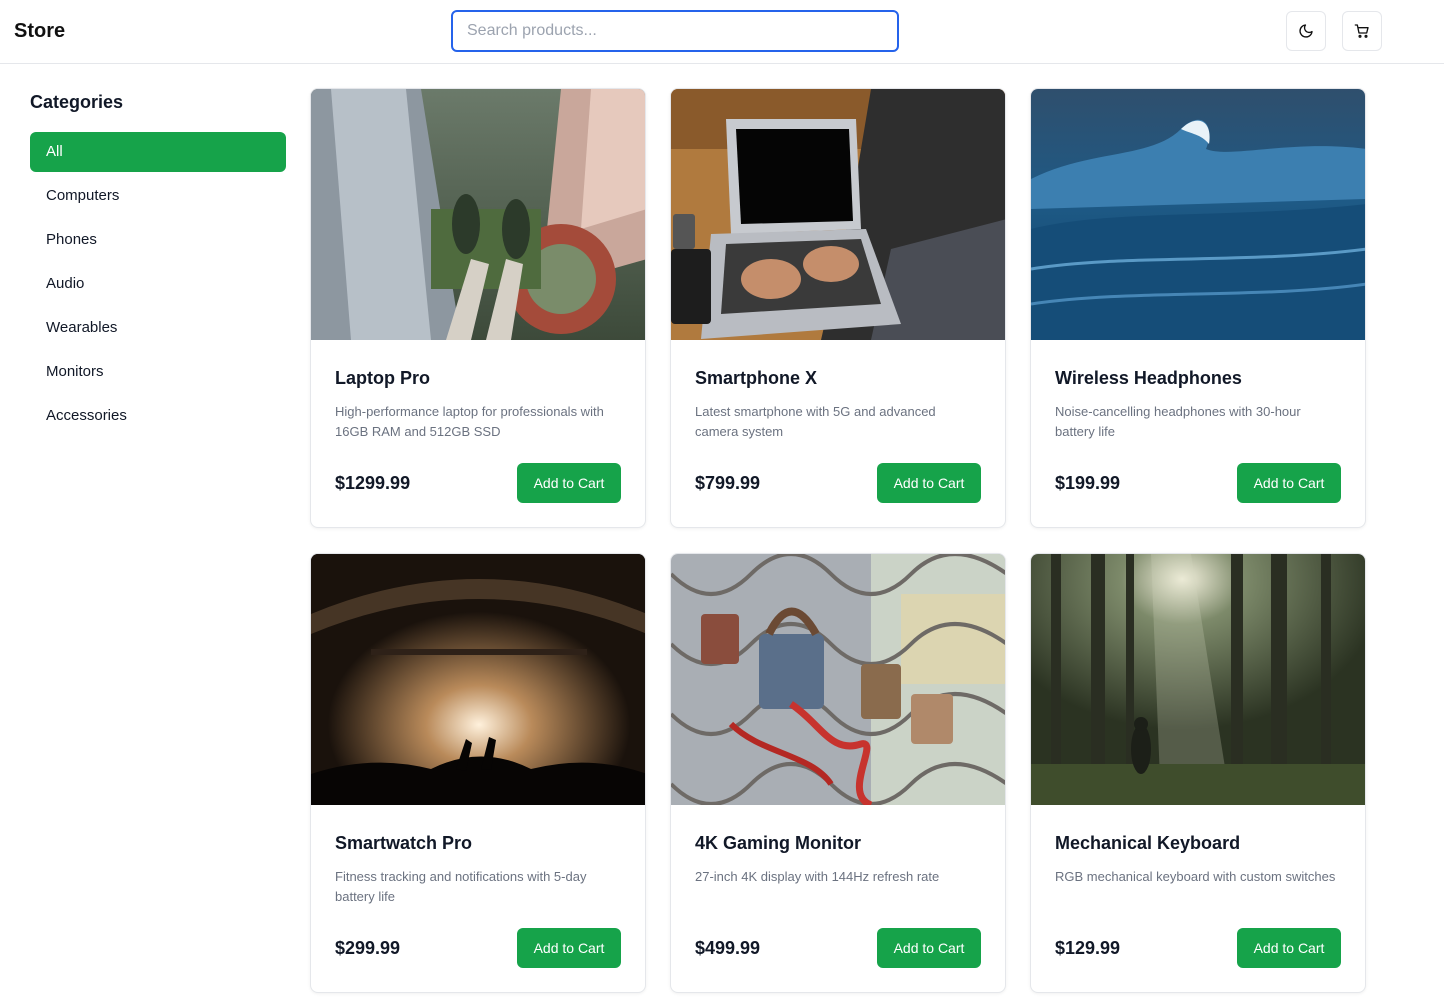 This screenshot has height=1000, width=1444. I want to click on theme-toggle-button, so click(1306, 31).